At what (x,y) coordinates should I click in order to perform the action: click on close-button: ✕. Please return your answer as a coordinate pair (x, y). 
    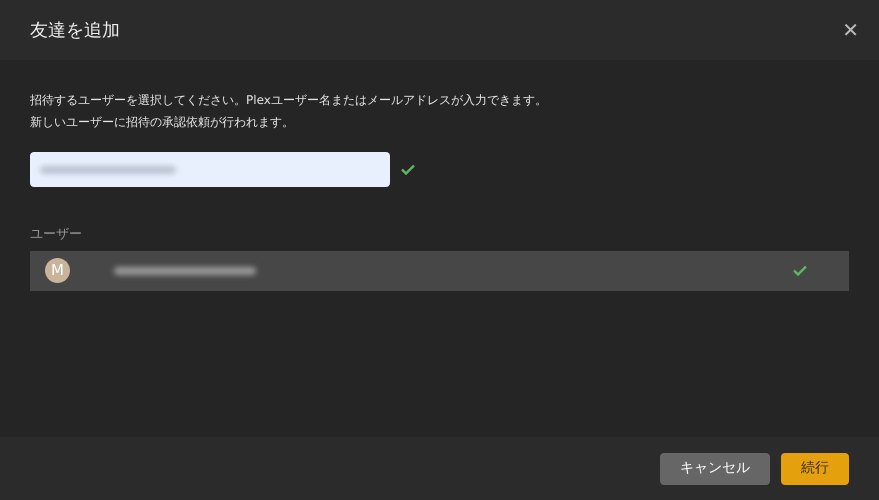
    Looking at the image, I should click on (850, 30).